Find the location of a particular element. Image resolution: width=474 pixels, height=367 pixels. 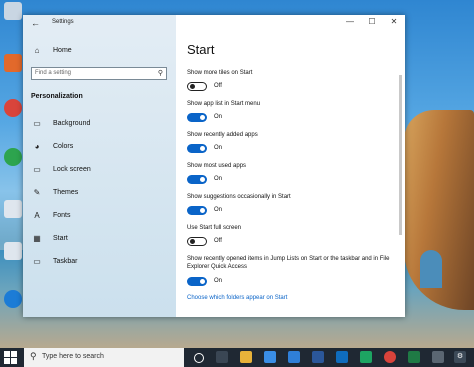

chrome-desktop-icon is located at coordinates (13, 157).